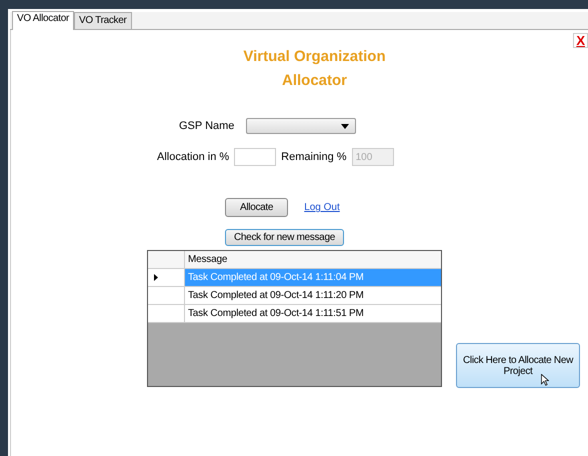  Describe the element at coordinates (314, 80) in the screenshot. I see `app-title: Allocator` at that location.